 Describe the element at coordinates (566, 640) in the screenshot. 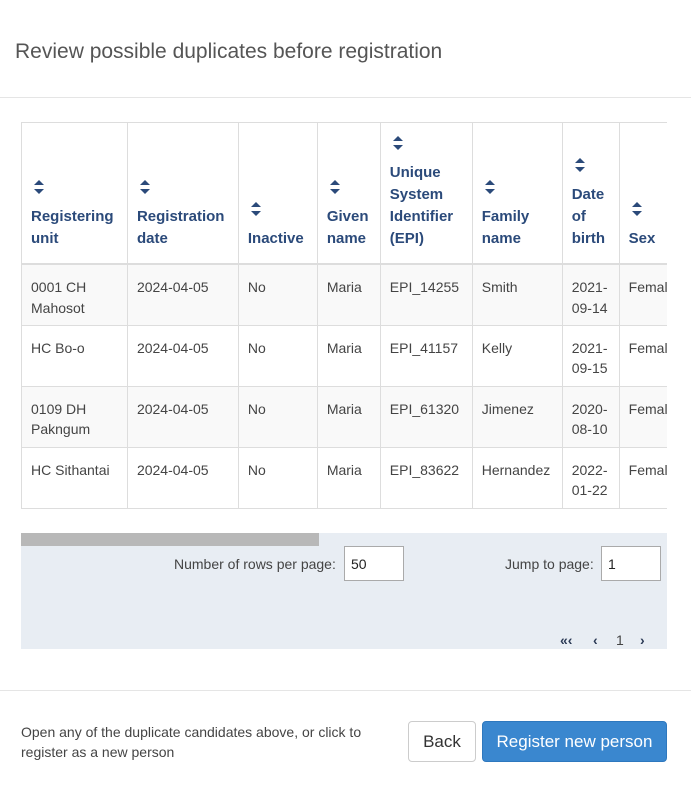

I see `first-page-button: «‹` at that location.